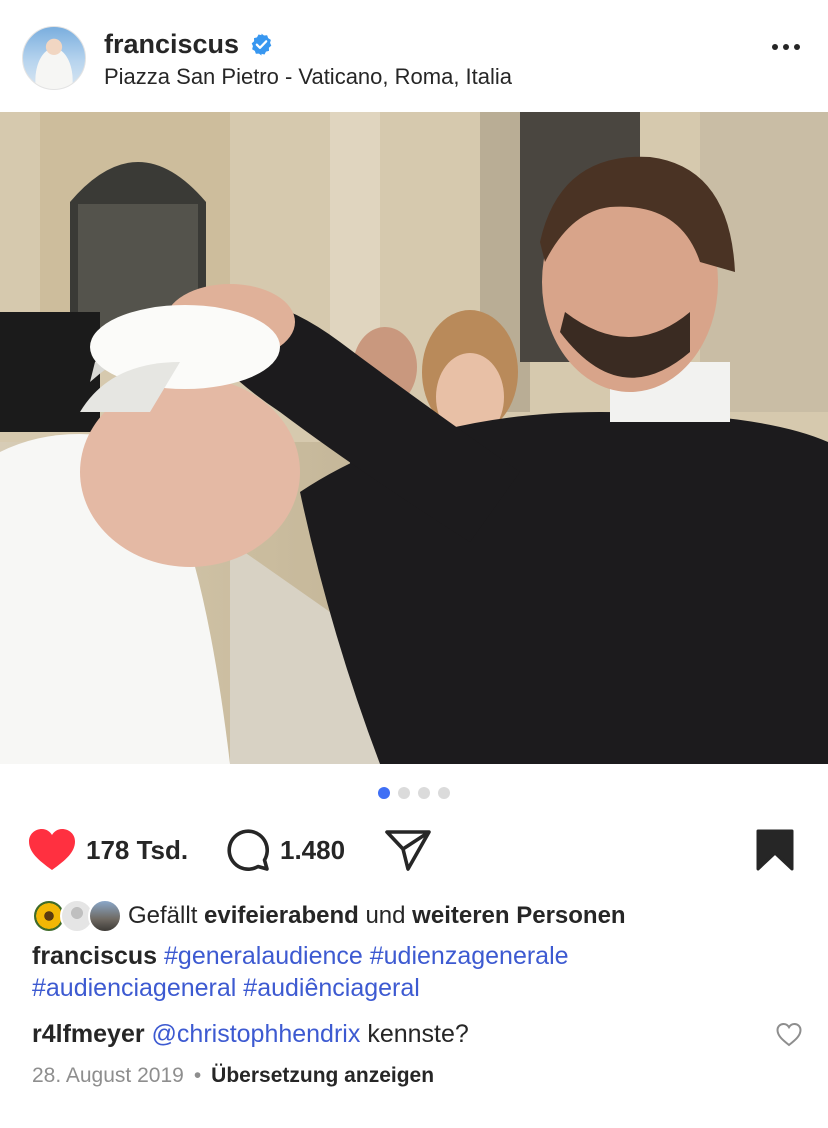 The height and width of the screenshot is (1128, 828). What do you see at coordinates (94, 956) in the screenshot?
I see `caption-username-link: franciscus` at bounding box center [94, 956].